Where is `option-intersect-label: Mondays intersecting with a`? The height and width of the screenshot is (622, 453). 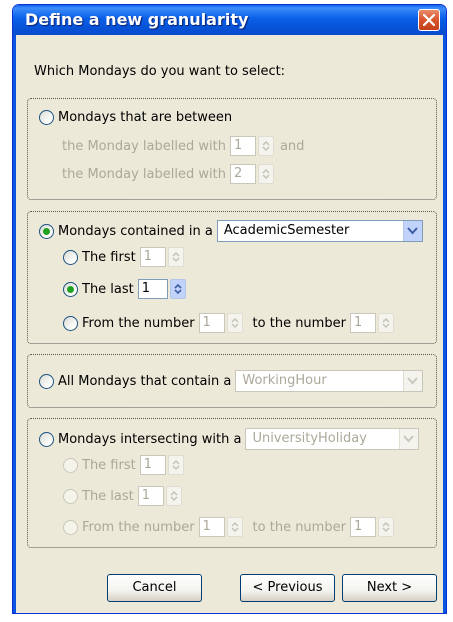 option-intersect-label: Mondays intersecting with a is located at coordinates (150, 439).